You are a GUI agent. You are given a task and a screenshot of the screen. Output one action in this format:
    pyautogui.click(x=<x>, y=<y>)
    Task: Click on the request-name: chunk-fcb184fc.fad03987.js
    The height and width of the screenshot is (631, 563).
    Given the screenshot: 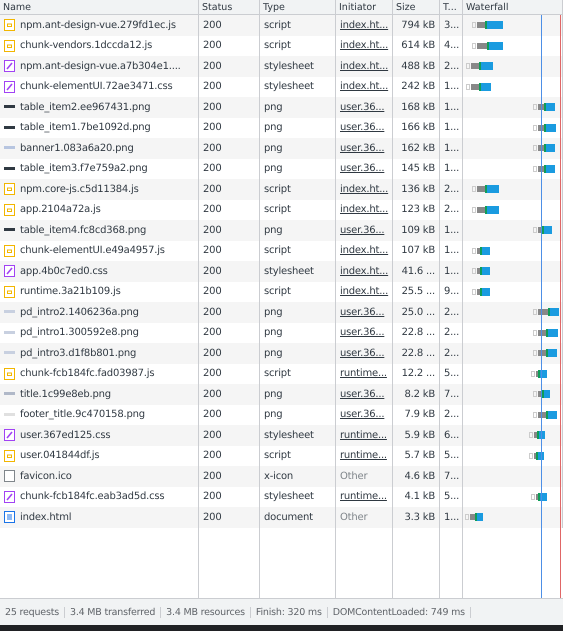 What is the action you would take?
    pyautogui.click(x=87, y=374)
    